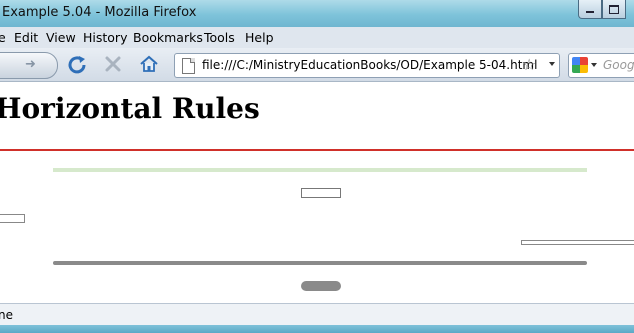 The image size is (634, 333). What do you see at coordinates (577, 242) in the screenshot?
I see `horizontal-rule-right-aligned` at bounding box center [577, 242].